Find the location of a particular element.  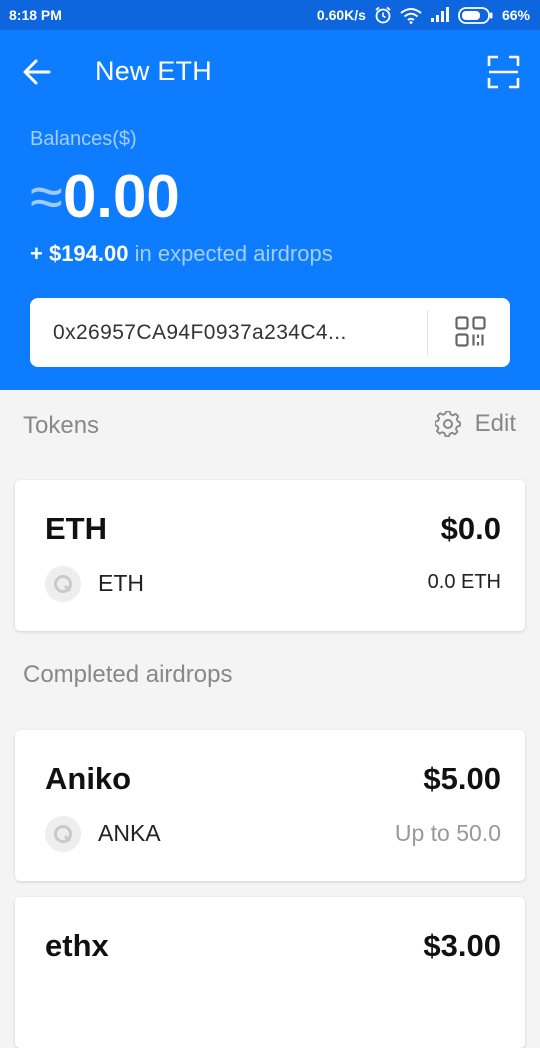

token-name: ETH is located at coordinates (76, 528).